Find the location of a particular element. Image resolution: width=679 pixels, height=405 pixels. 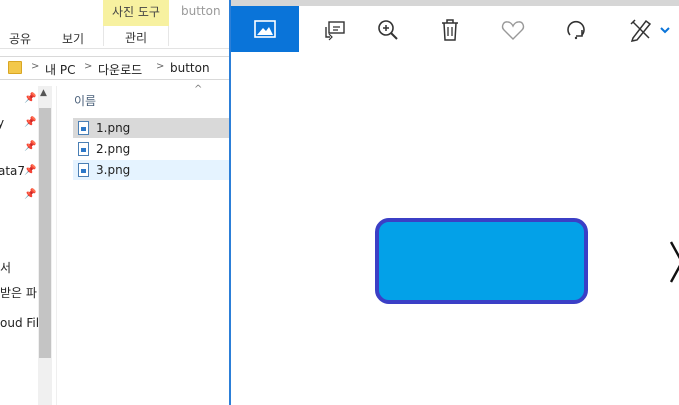

favorite-icon is located at coordinates (513, 30).